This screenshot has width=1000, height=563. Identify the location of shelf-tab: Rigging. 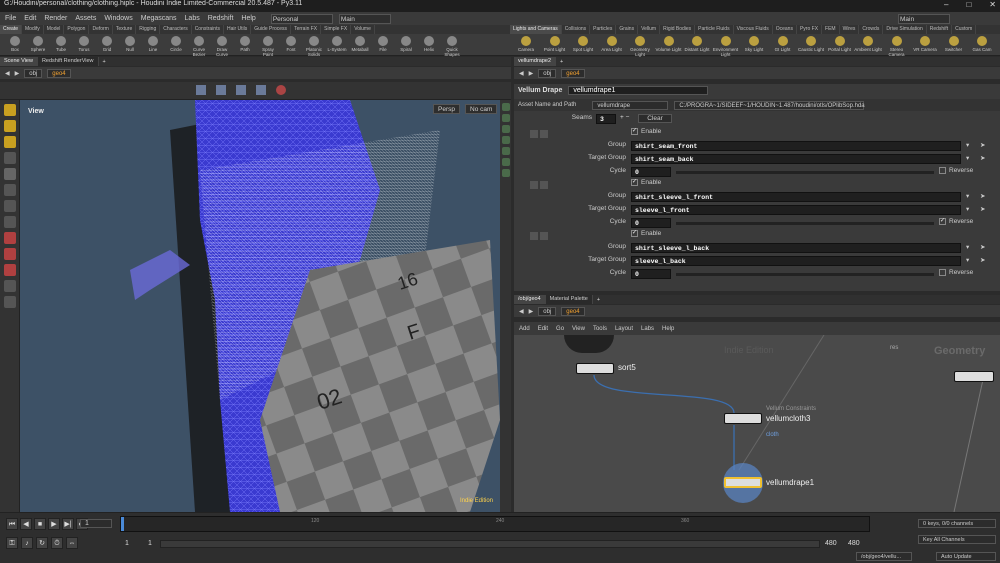
(148, 29).